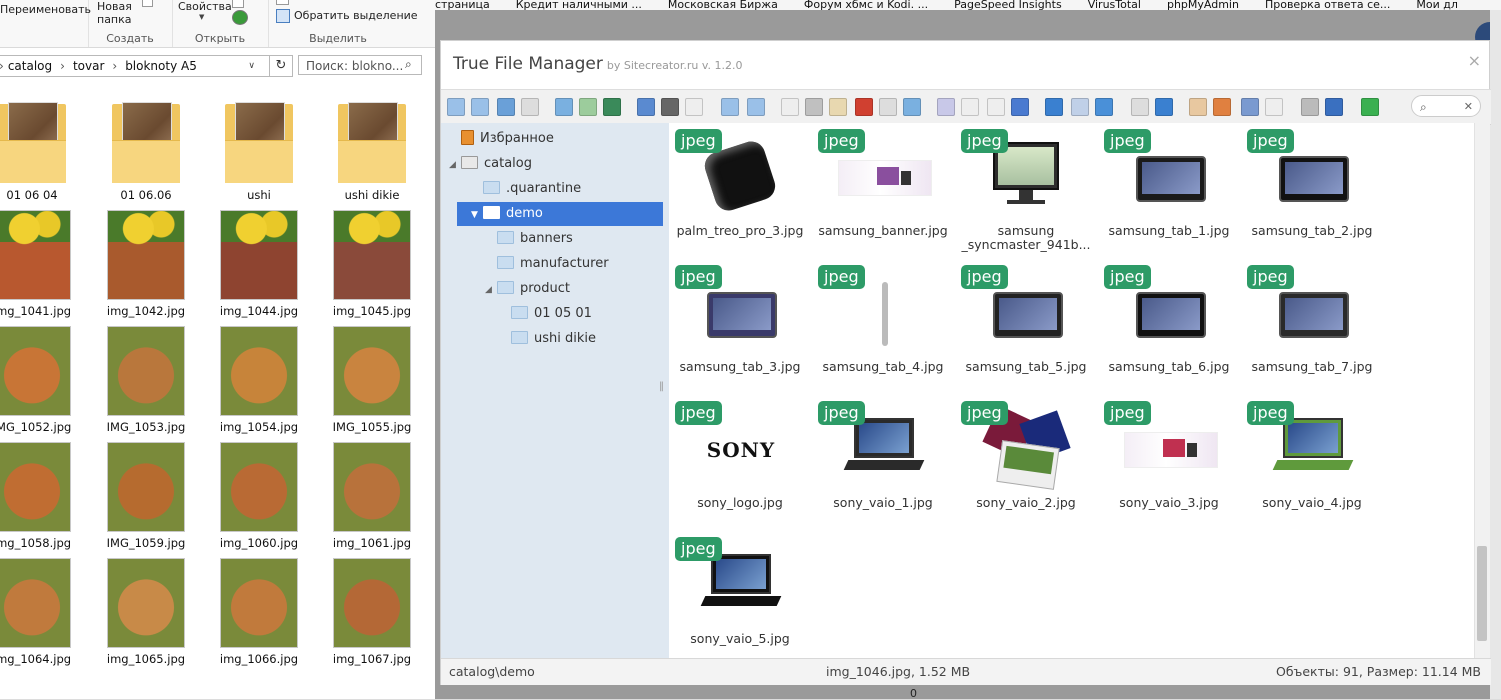  Describe the element at coordinates (41, 380) in the screenshot. I see `explorer-file-item: IMG_1052.jpg` at that location.